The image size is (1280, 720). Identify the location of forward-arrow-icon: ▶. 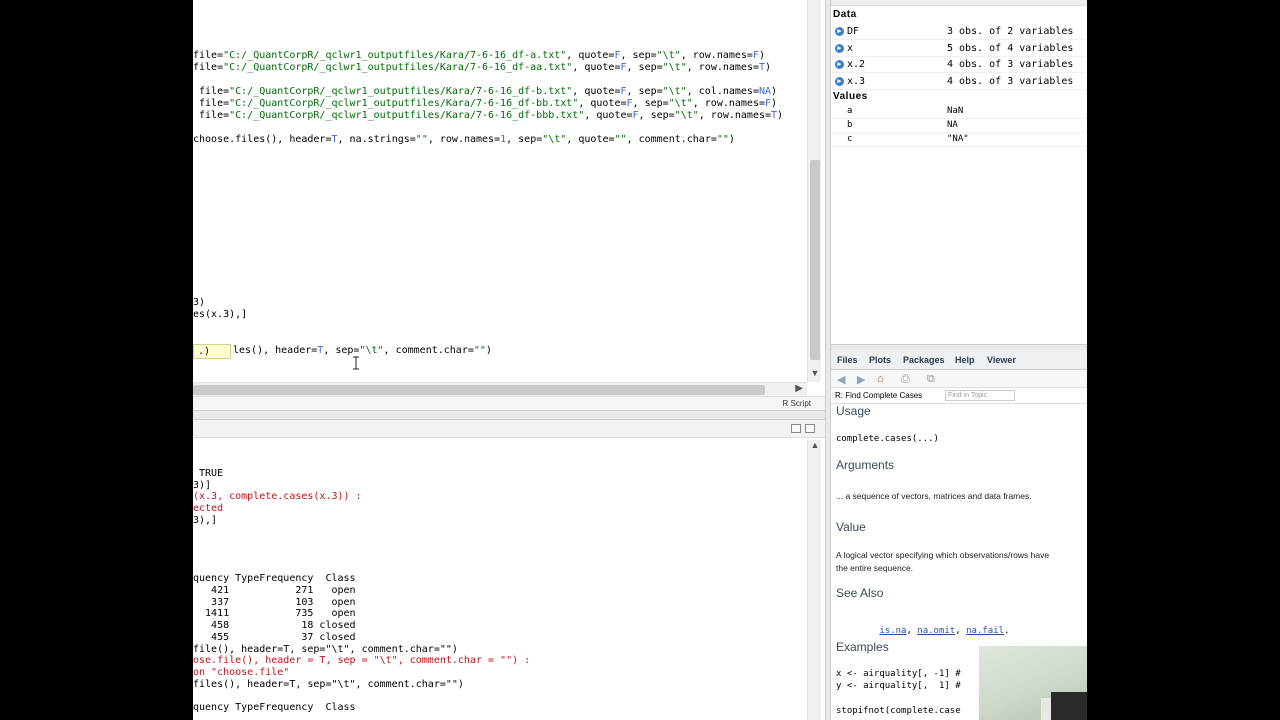
(861, 379).